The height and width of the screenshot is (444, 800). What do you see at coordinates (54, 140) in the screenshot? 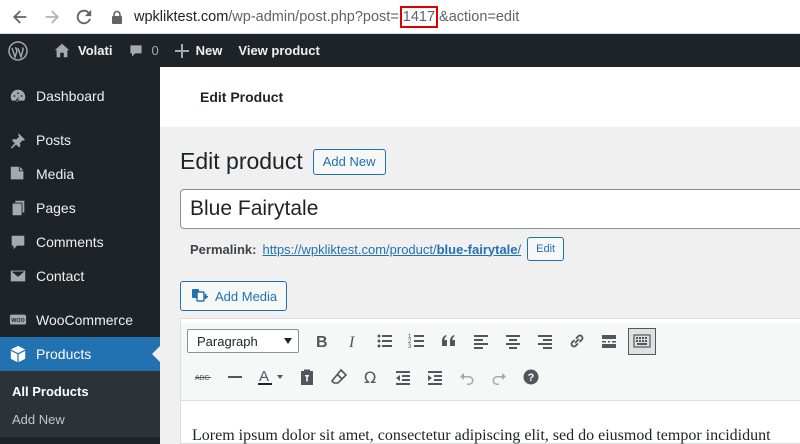
I see `sidebar-label-posts: Posts` at bounding box center [54, 140].